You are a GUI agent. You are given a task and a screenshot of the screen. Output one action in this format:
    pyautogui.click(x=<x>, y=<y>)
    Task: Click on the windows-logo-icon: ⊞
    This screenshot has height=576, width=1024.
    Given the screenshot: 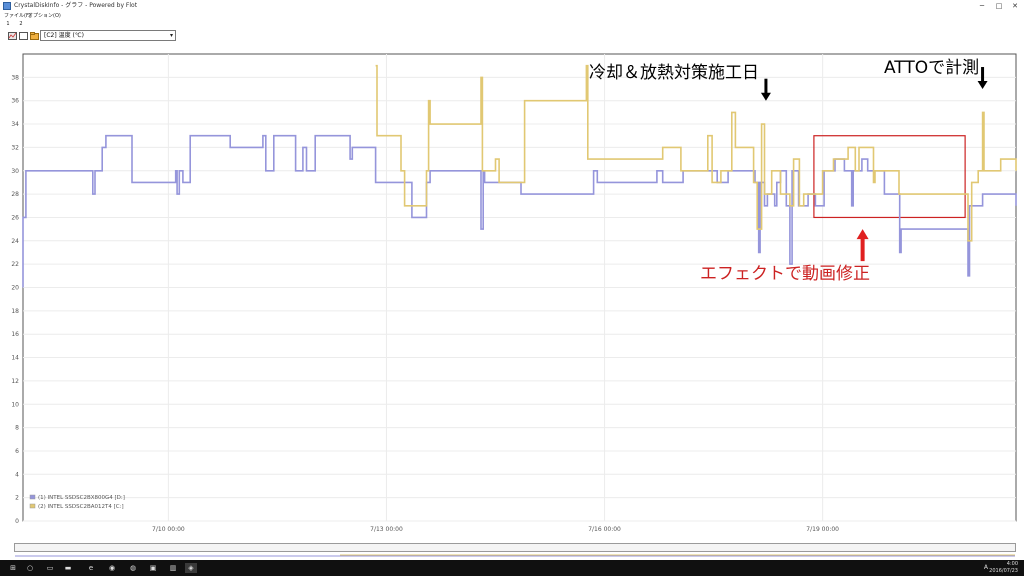 What is the action you would take?
    pyautogui.click(x=13, y=568)
    